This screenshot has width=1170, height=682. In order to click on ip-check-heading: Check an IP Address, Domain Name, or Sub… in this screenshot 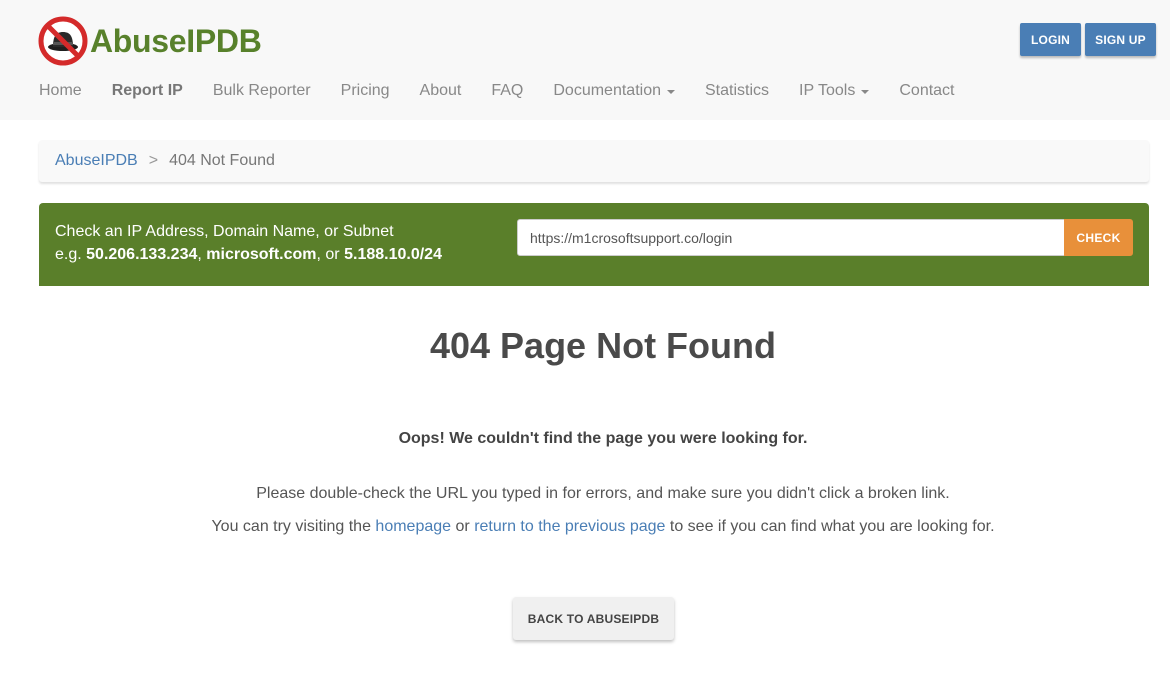, I will do `click(224, 231)`.